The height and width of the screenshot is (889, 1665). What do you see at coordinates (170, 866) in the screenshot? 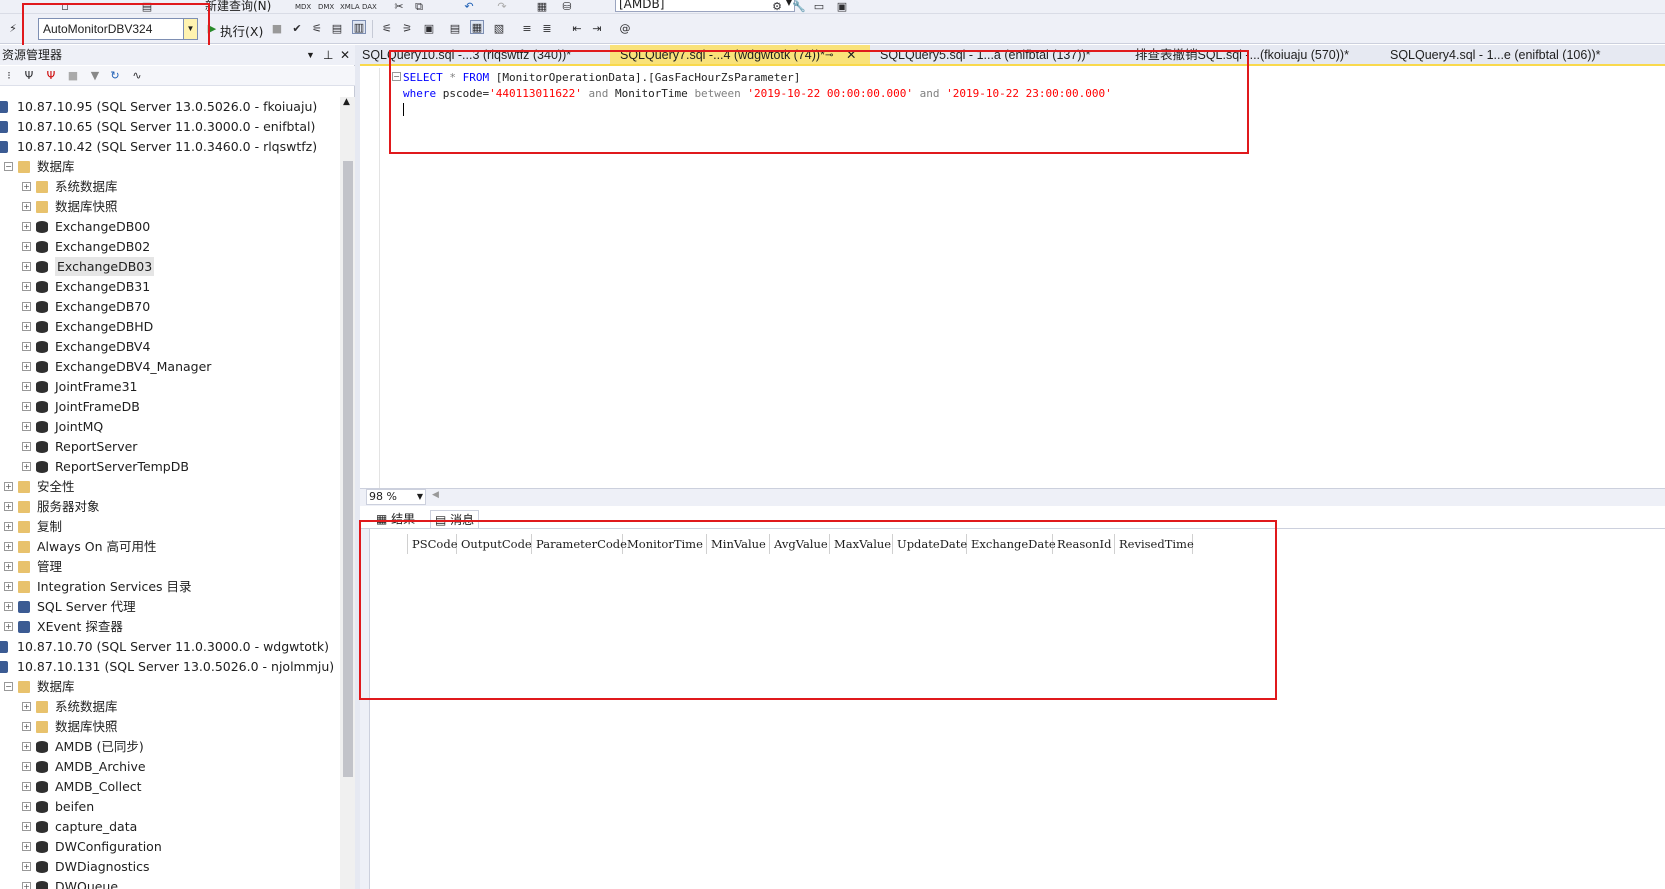
I see `tree-item-db: + DWDiagnostics` at bounding box center [170, 866].